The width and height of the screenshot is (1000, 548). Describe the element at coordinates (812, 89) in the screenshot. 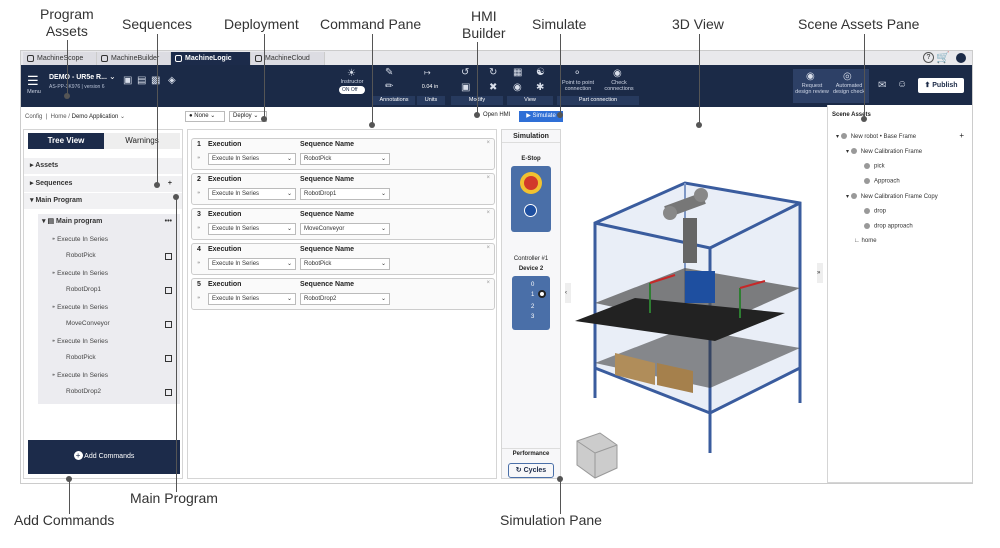

I see `request-review-label: Request design review` at that location.